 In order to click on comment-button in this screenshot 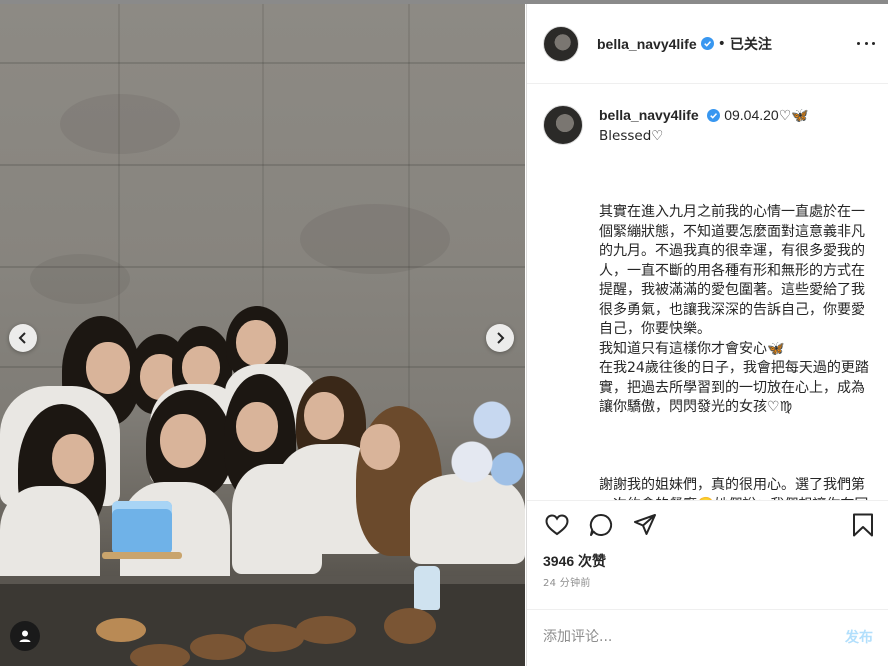, I will do `click(601, 525)`.